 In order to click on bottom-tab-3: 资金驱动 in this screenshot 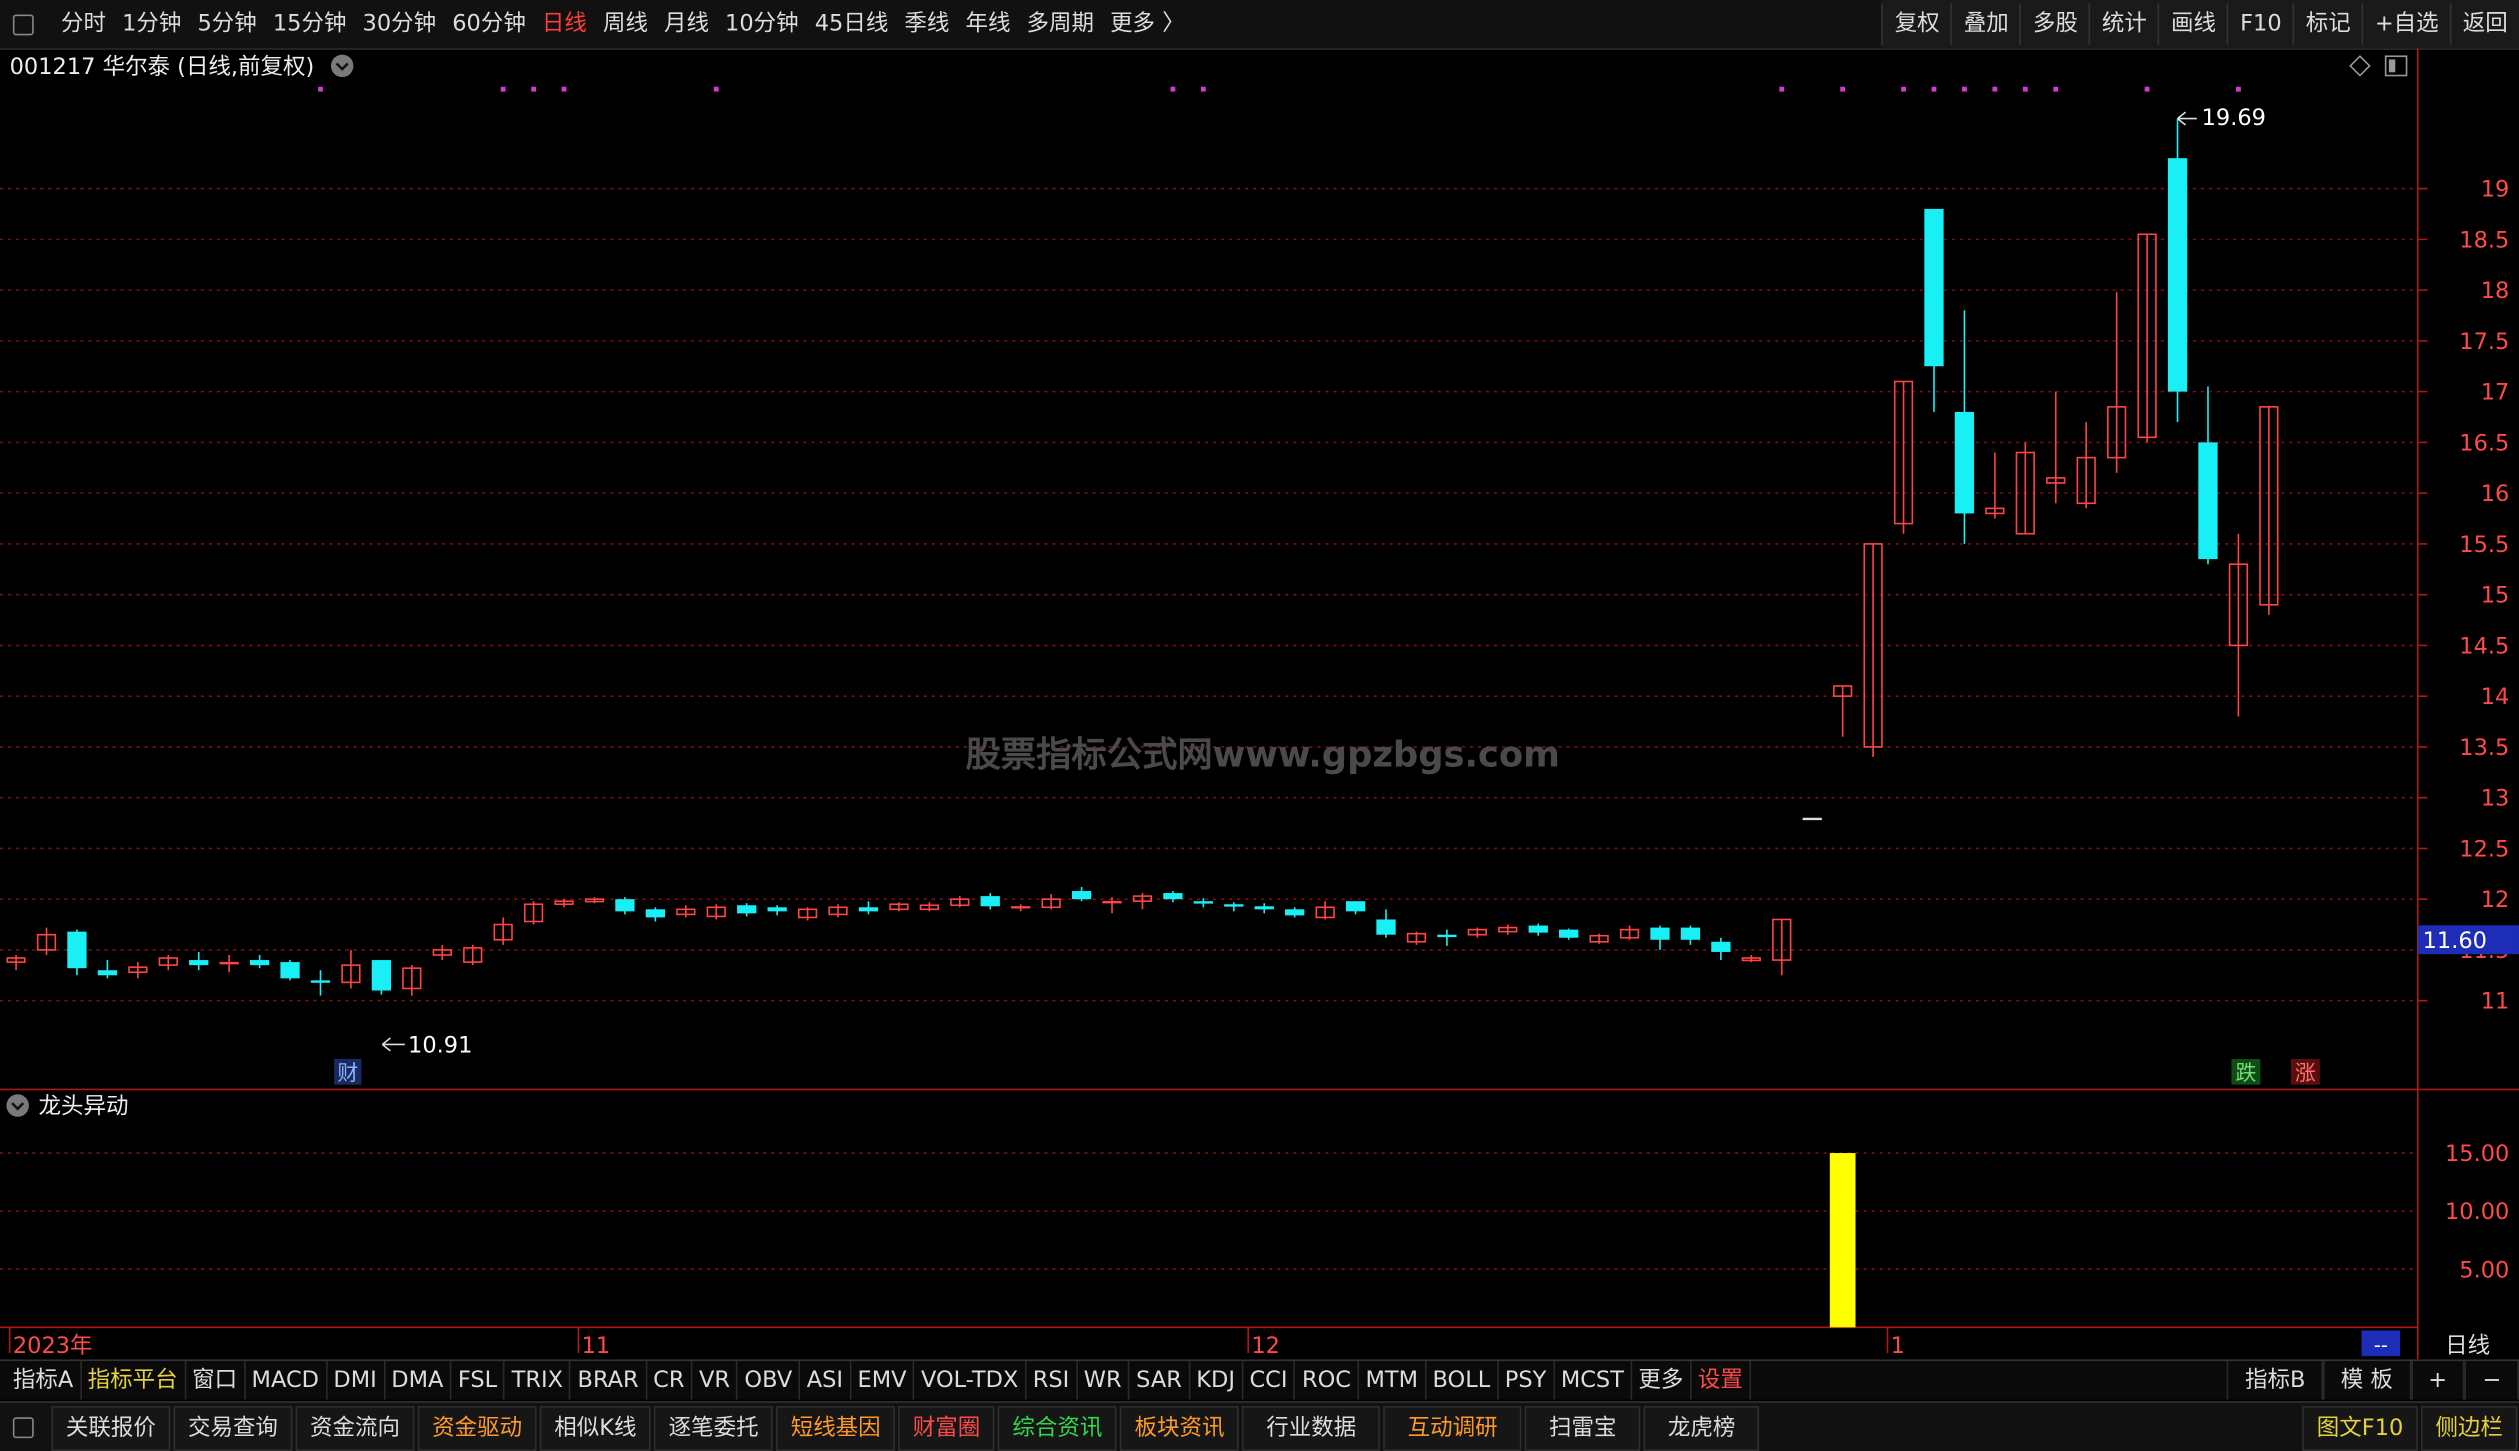, I will do `click(477, 1428)`.